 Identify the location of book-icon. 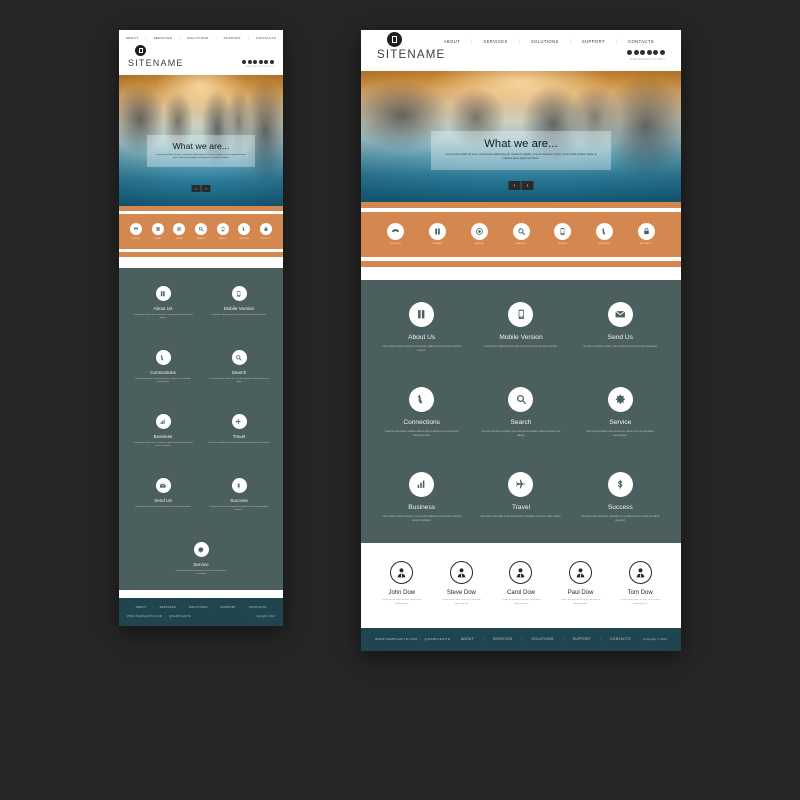
(438, 231).